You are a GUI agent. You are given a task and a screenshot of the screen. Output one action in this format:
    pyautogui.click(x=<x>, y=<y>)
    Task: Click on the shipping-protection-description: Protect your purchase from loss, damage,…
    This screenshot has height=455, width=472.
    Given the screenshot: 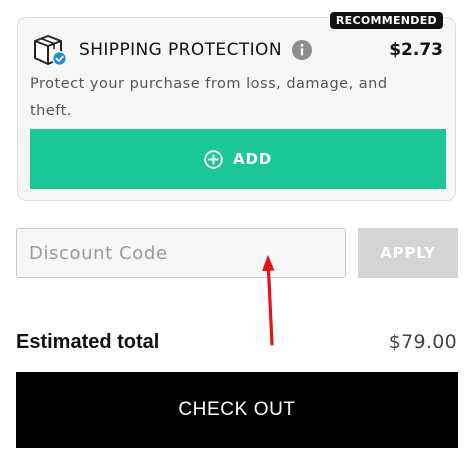 What is the action you would take?
    pyautogui.click(x=209, y=97)
    